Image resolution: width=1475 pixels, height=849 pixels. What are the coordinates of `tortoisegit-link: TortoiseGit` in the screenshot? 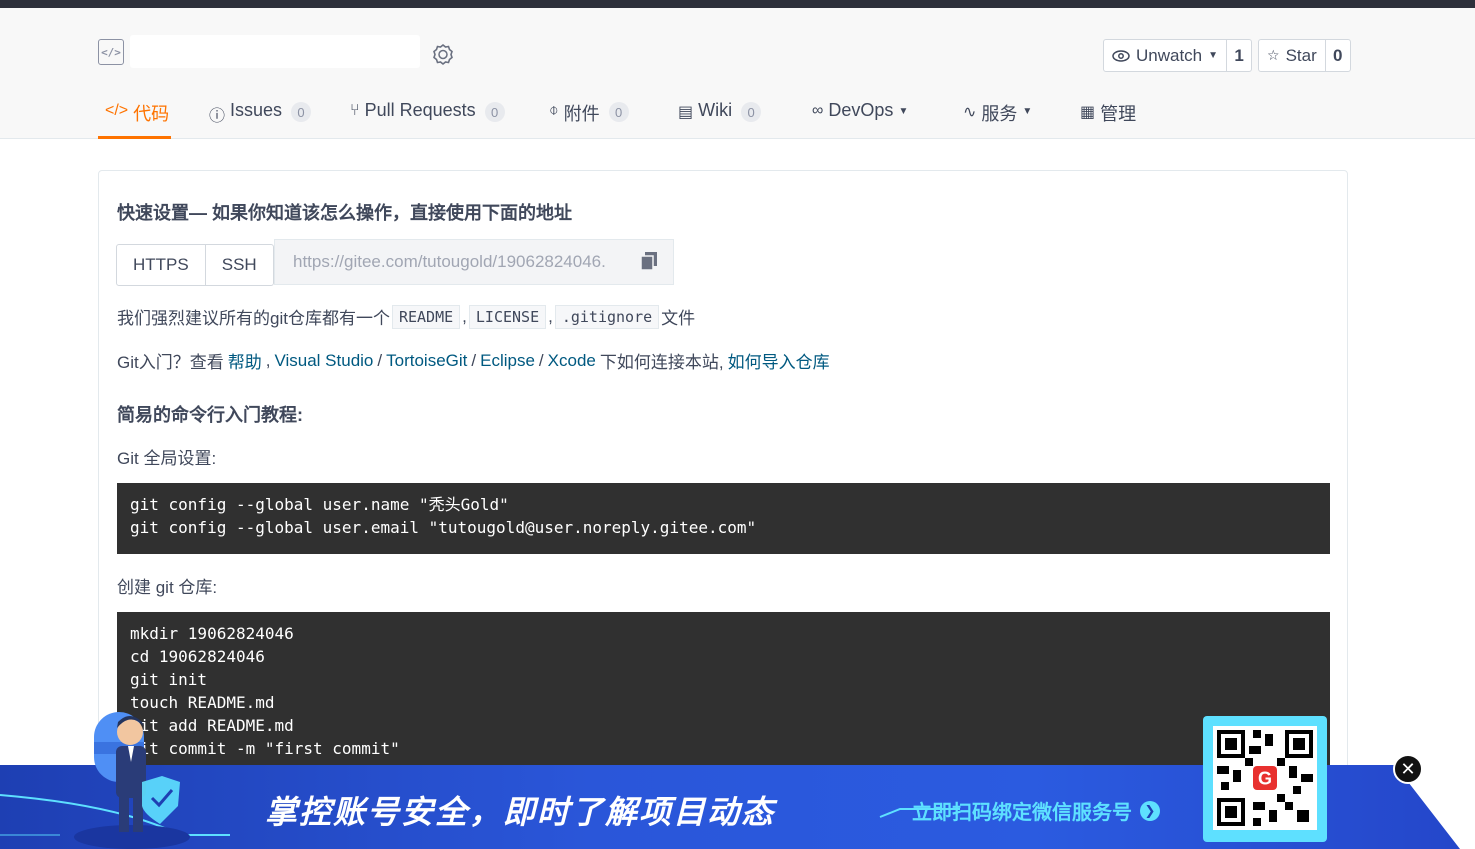 It's located at (426, 361).